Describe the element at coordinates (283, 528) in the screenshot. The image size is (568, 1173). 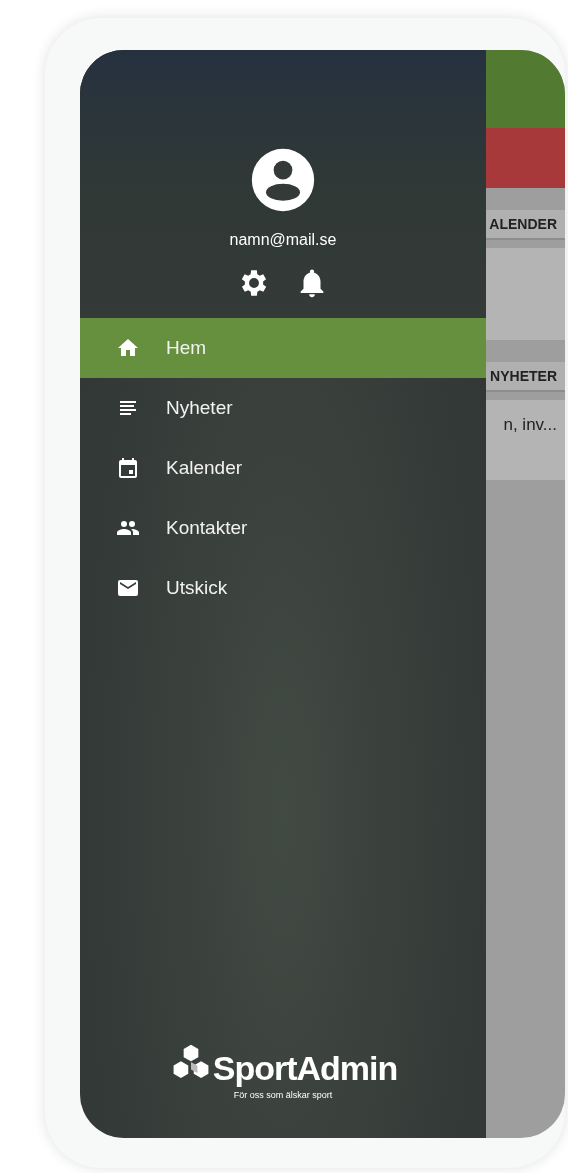
I see `menu-item: Kontakter` at that location.